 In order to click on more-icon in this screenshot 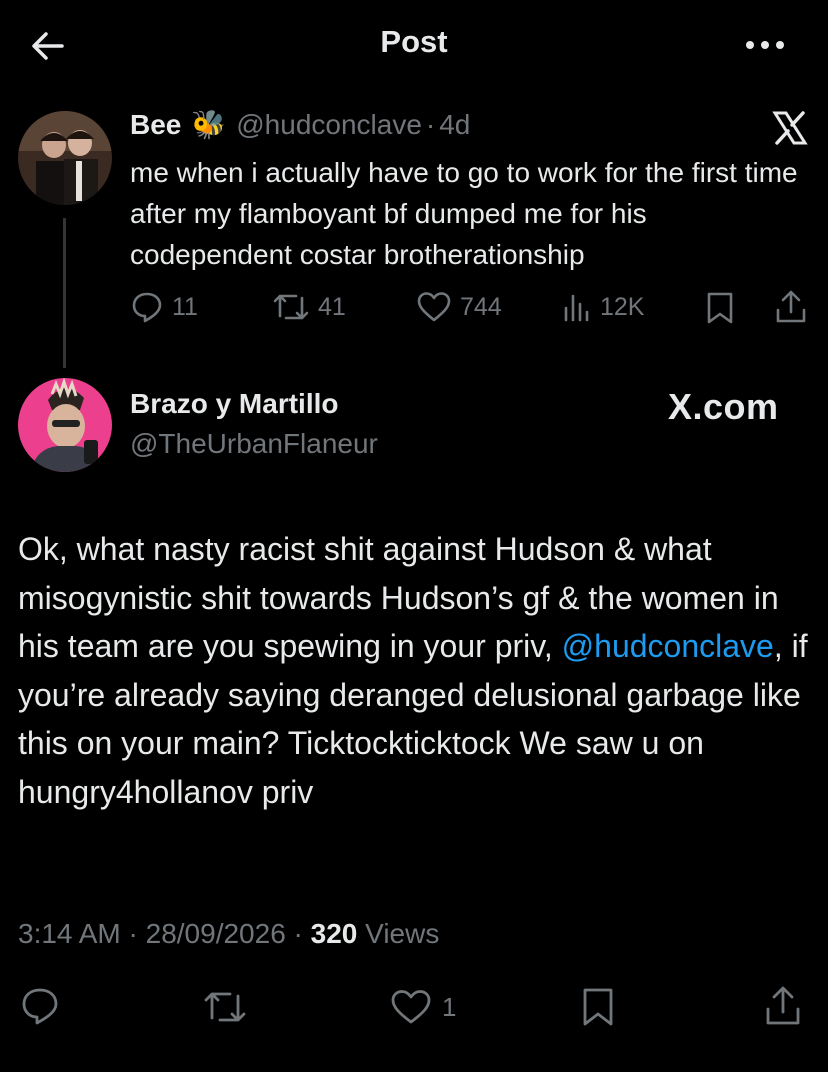, I will do `click(765, 45)`.